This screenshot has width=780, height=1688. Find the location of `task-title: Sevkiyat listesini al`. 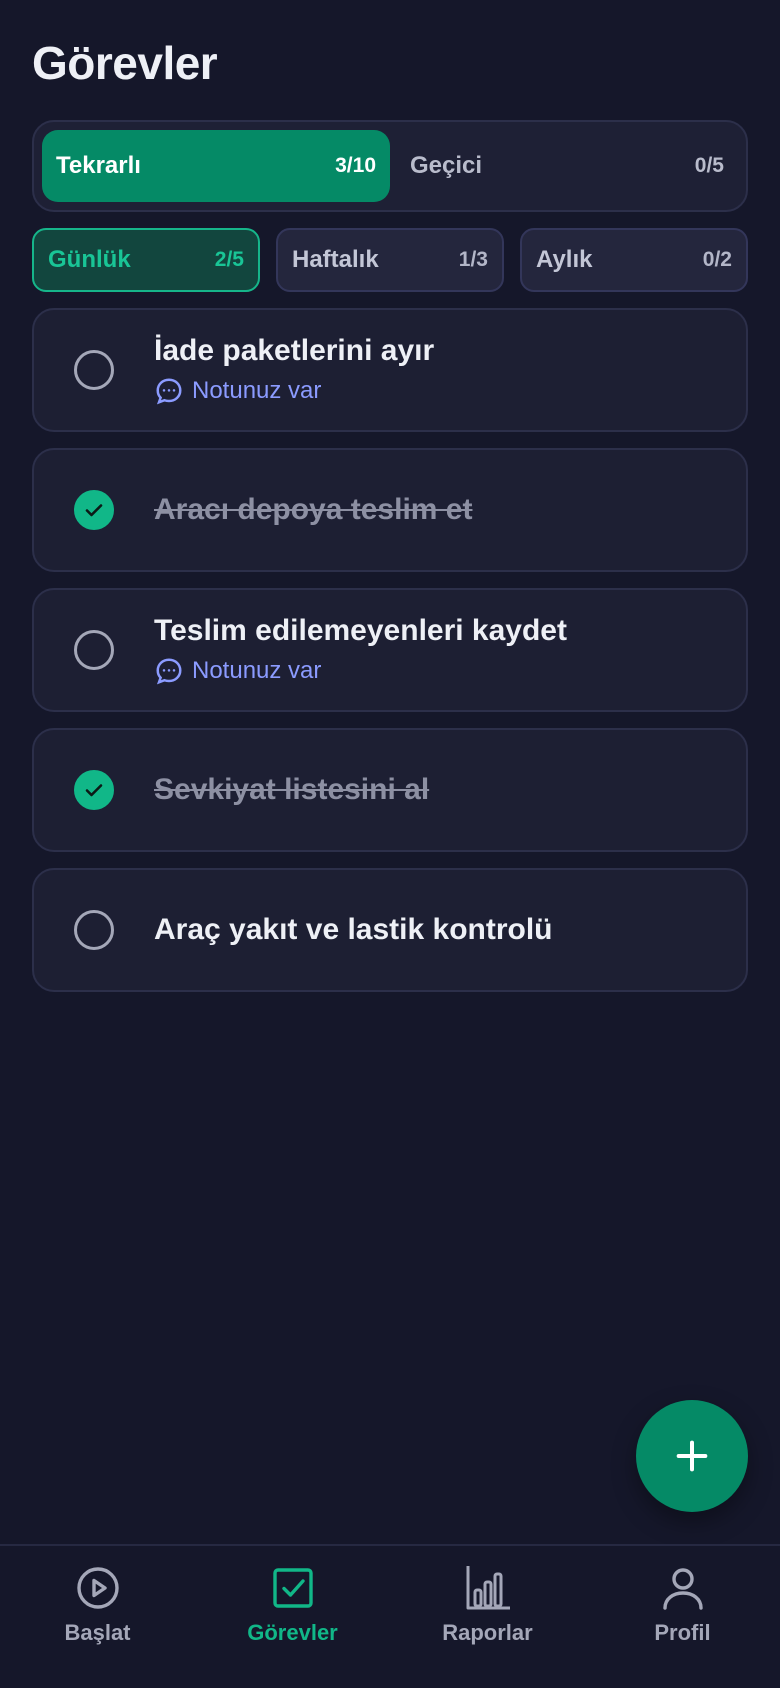

task-title: Sevkiyat listesini al is located at coordinates (292, 789).